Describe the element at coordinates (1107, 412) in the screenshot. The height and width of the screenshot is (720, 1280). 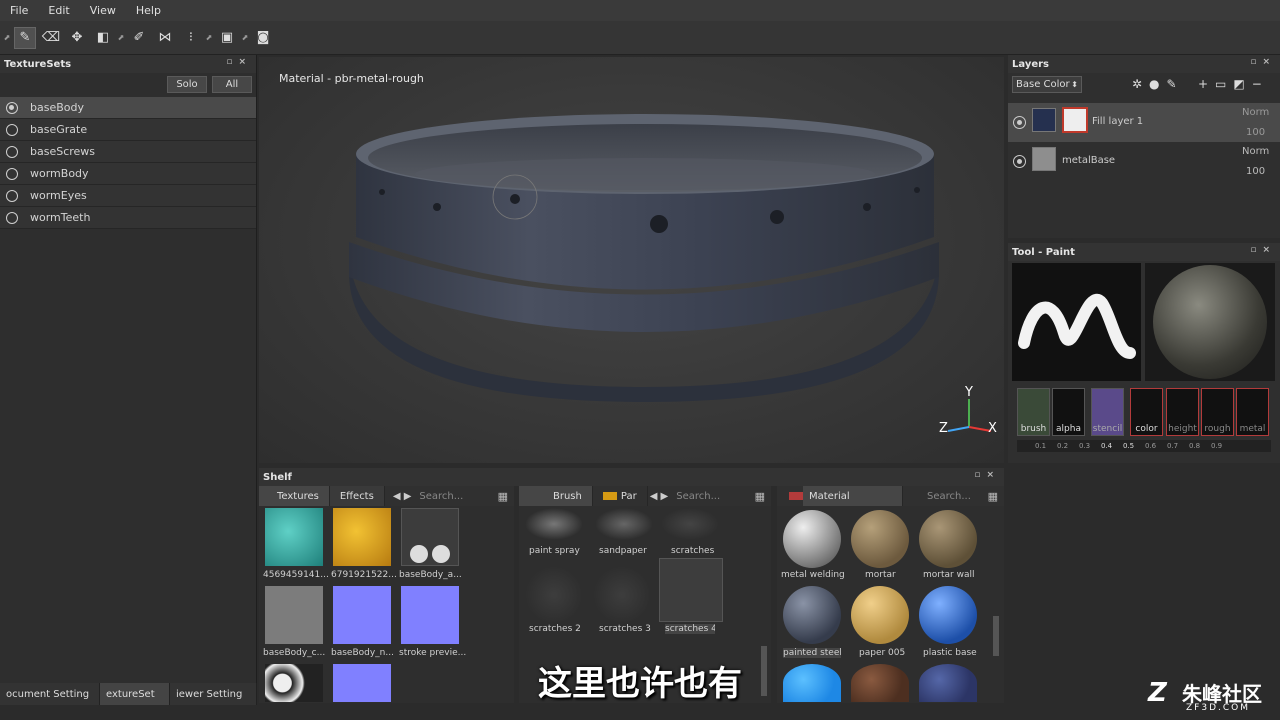
I see `channel-stencil: stencil` at that location.